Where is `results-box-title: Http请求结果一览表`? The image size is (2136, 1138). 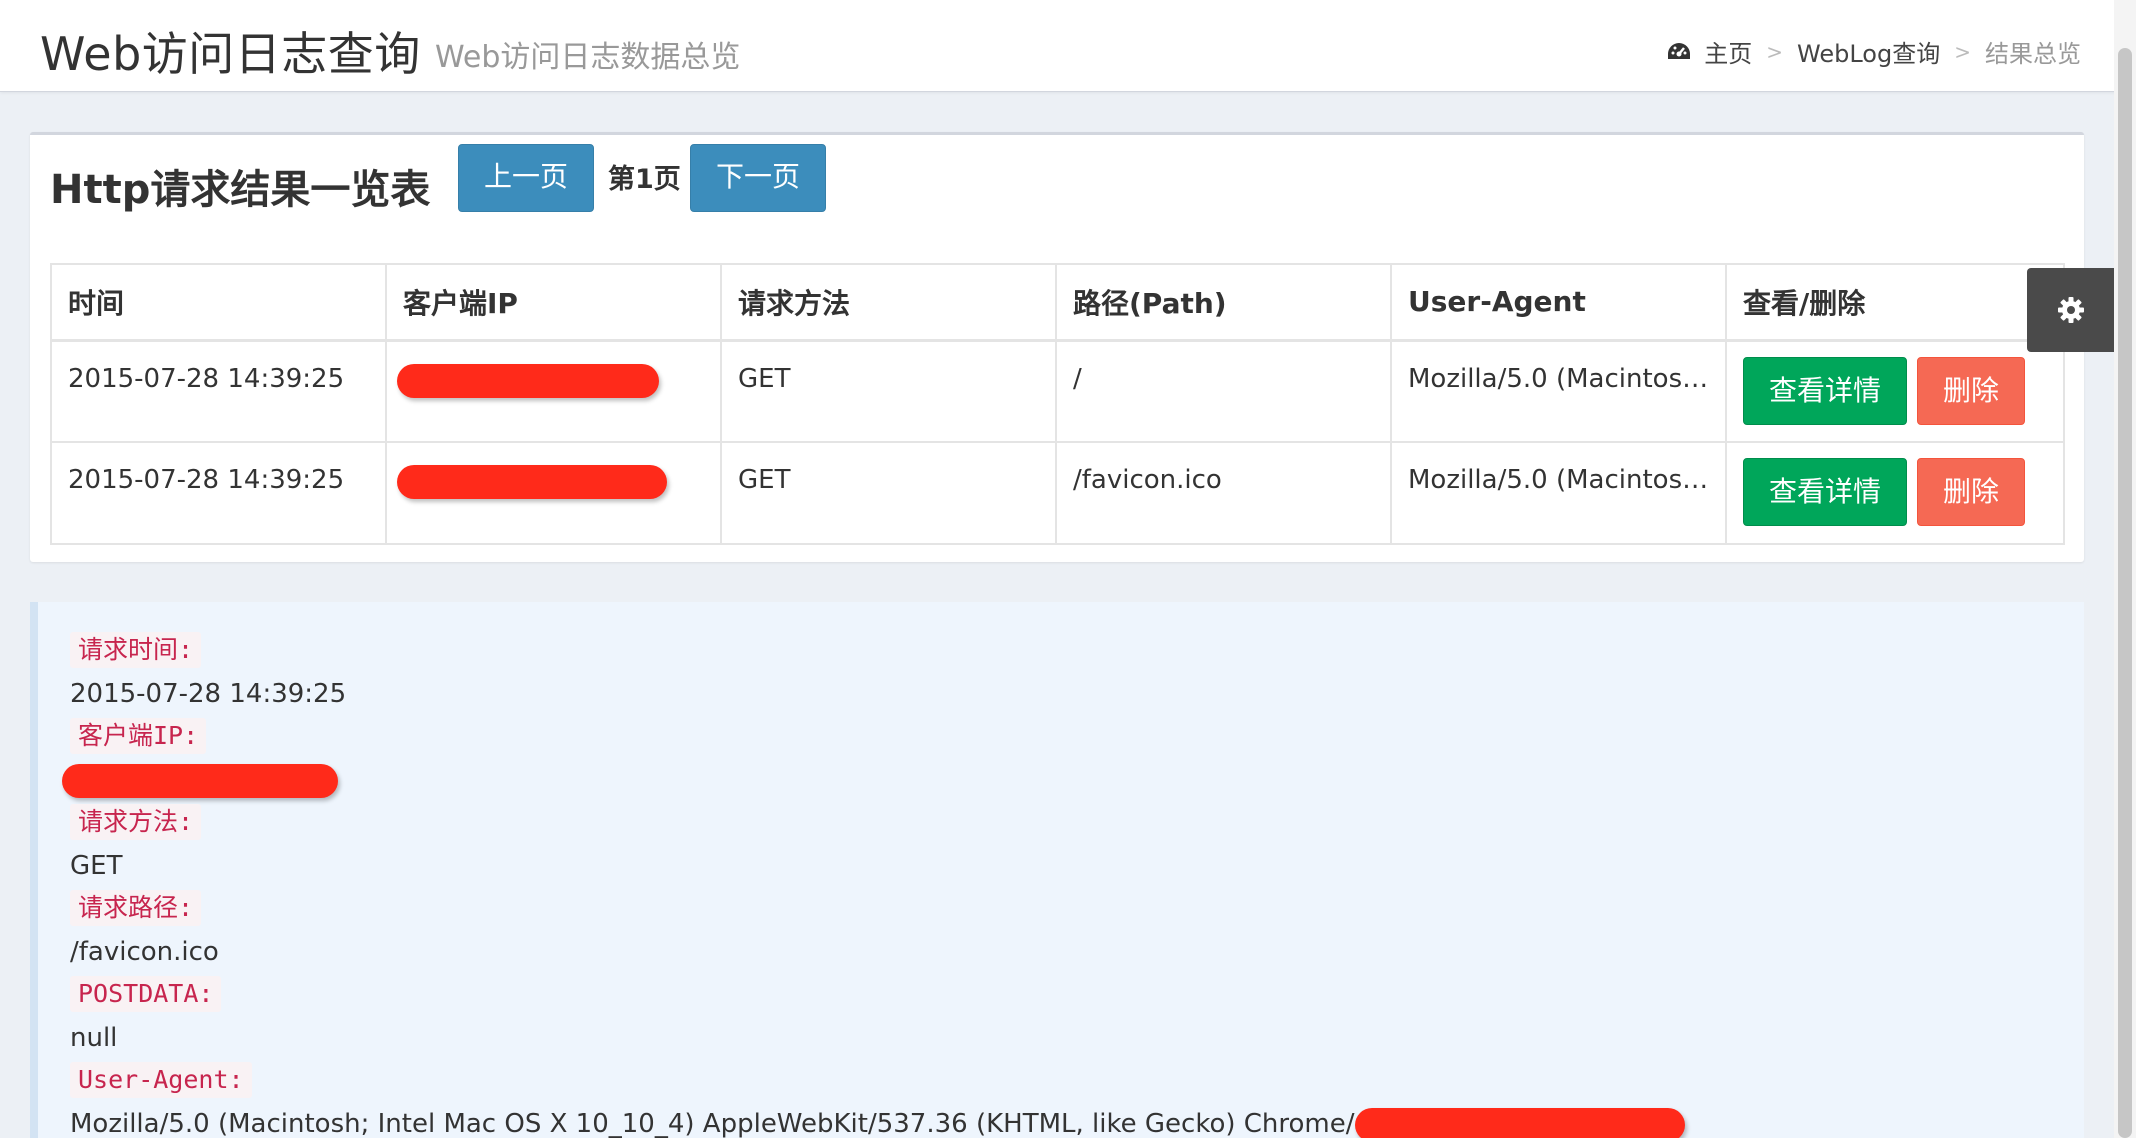
results-box-title: Http请求结果一览表 is located at coordinates (240, 190).